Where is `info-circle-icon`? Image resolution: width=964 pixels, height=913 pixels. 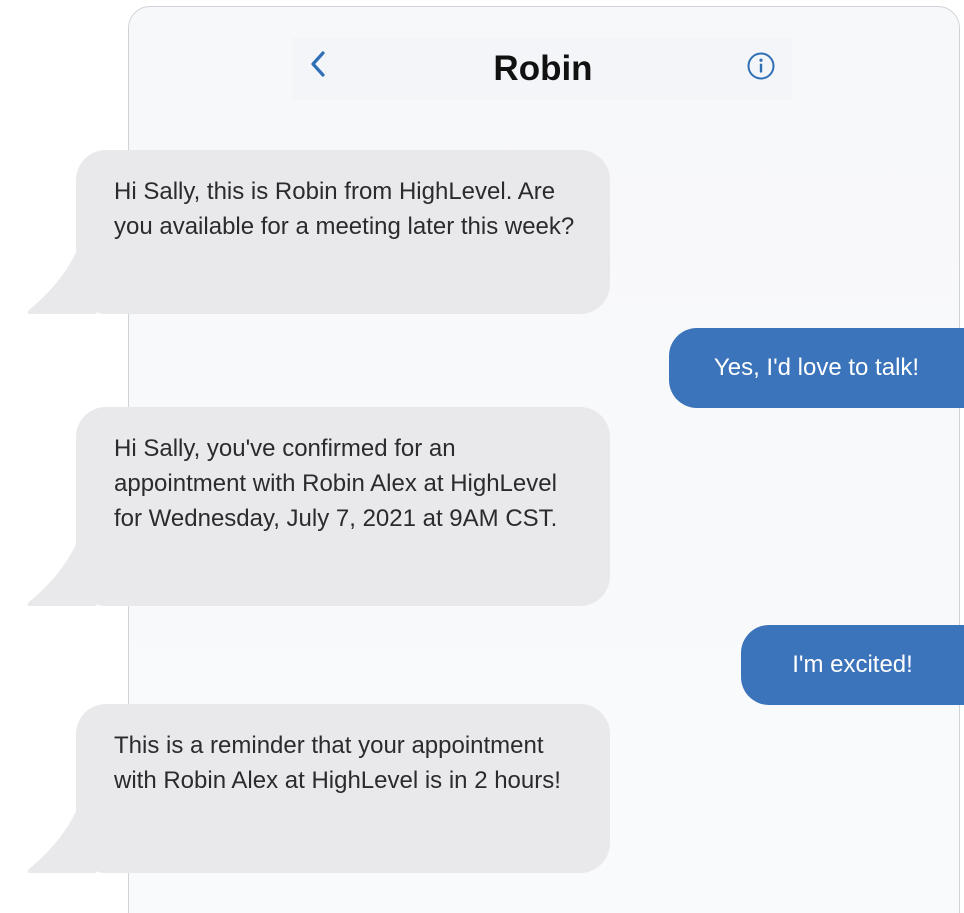 info-circle-icon is located at coordinates (761, 66).